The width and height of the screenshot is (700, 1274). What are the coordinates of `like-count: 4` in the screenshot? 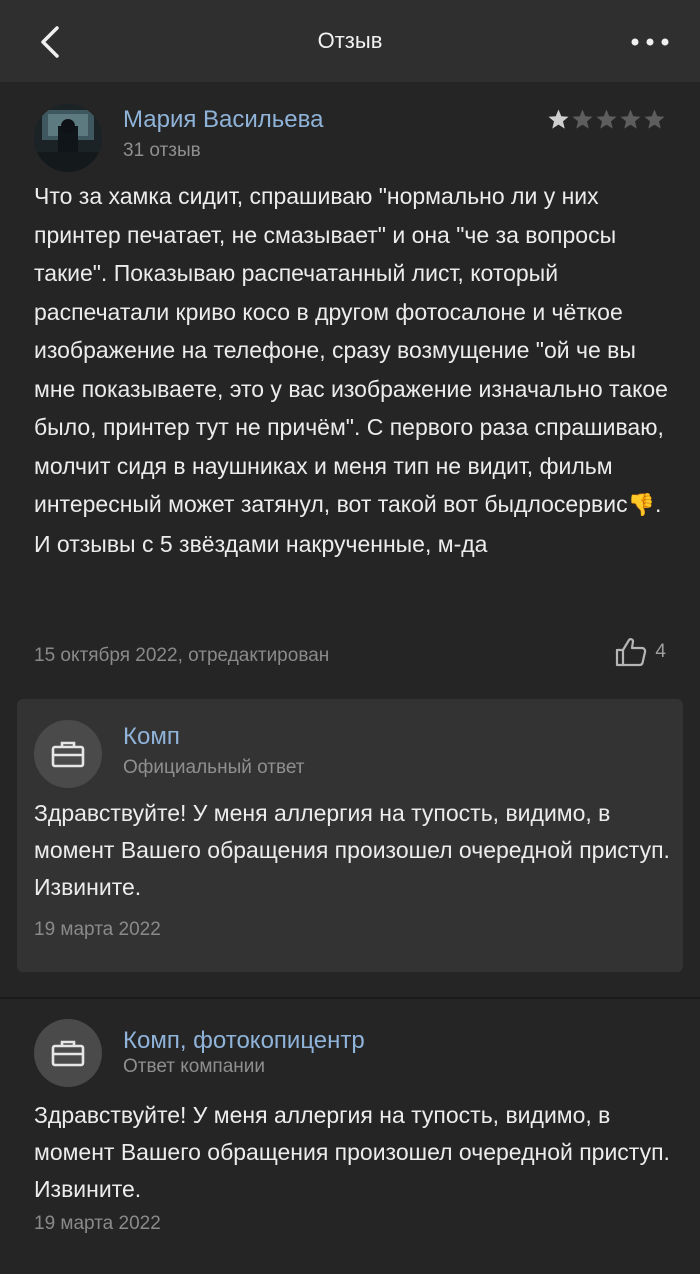 It's located at (660, 651).